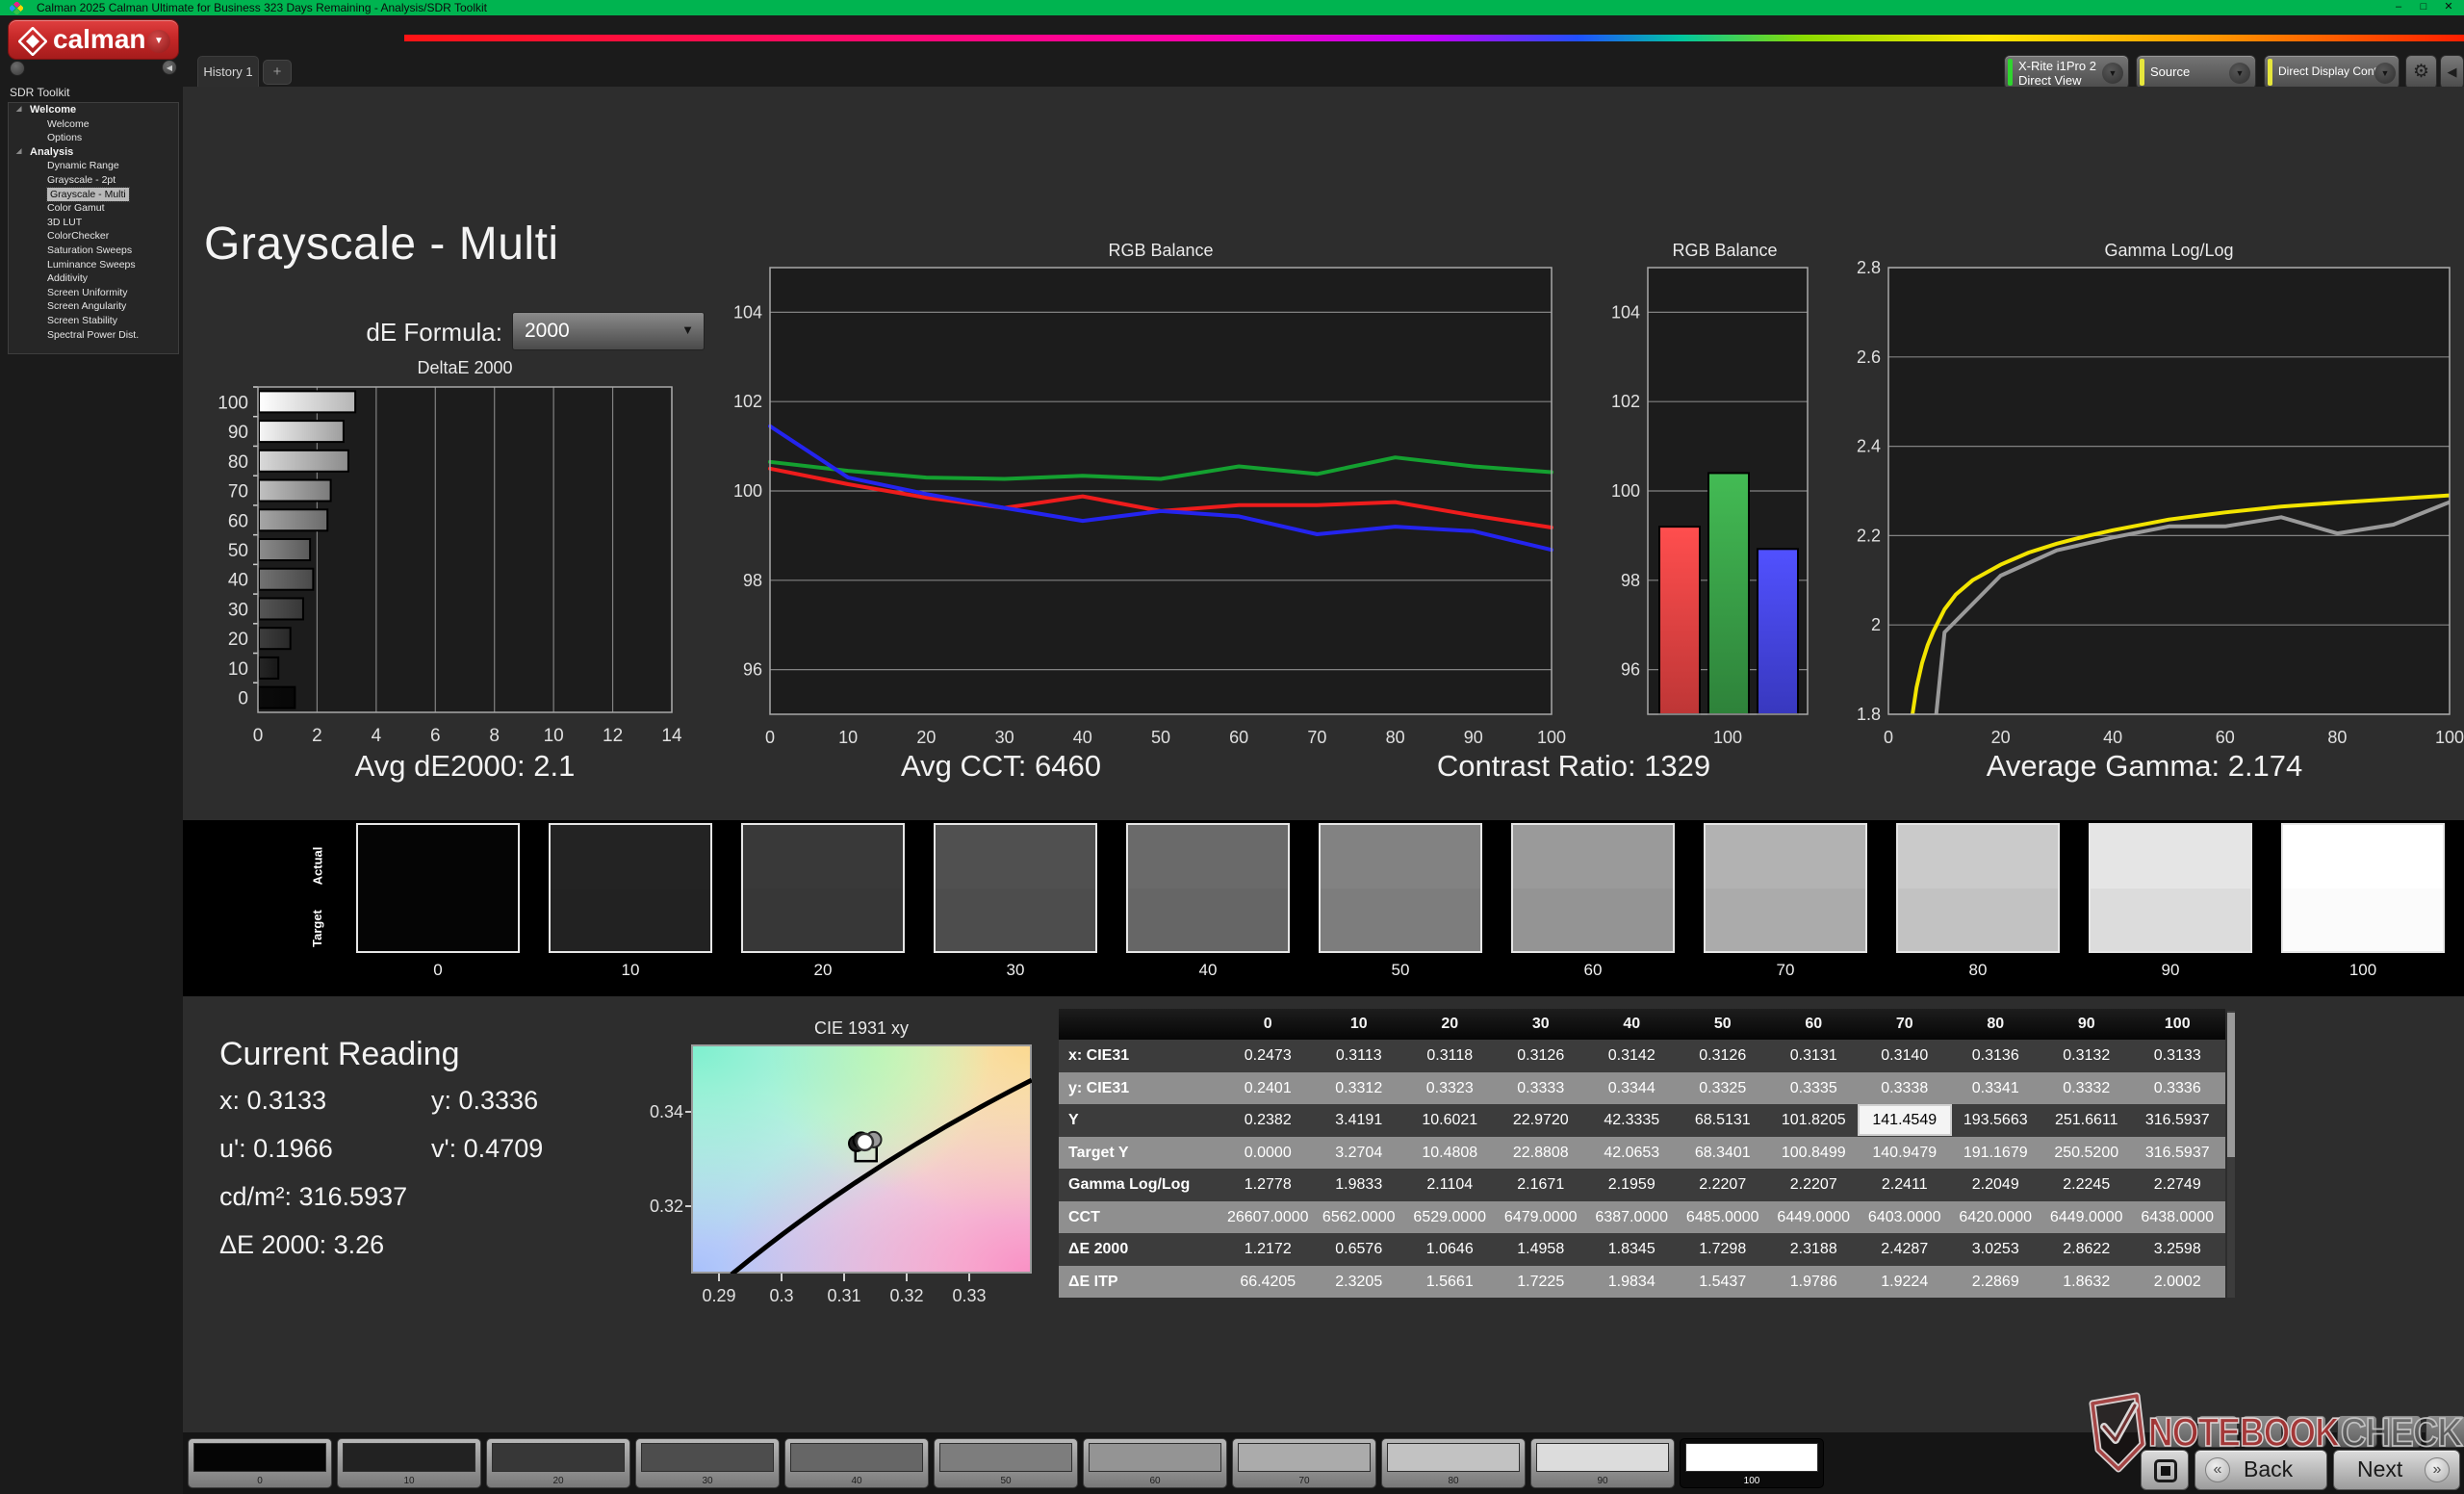 This screenshot has height=1494, width=2464. What do you see at coordinates (93, 209) in the screenshot?
I see `tree-item-color-gamut: Color Gamut` at bounding box center [93, 209].